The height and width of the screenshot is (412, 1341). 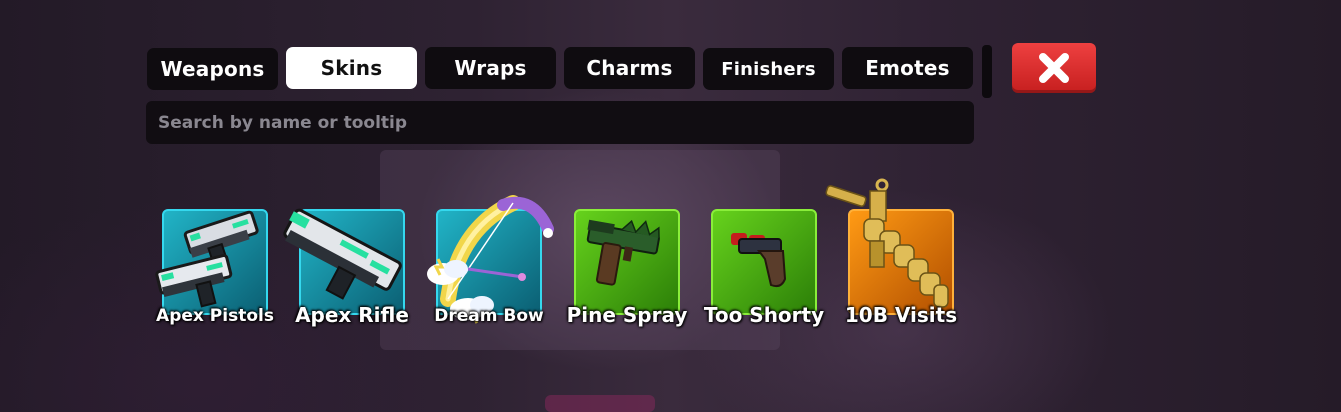 I want to click on pine-spray-icon, so click(x=623, y=252).